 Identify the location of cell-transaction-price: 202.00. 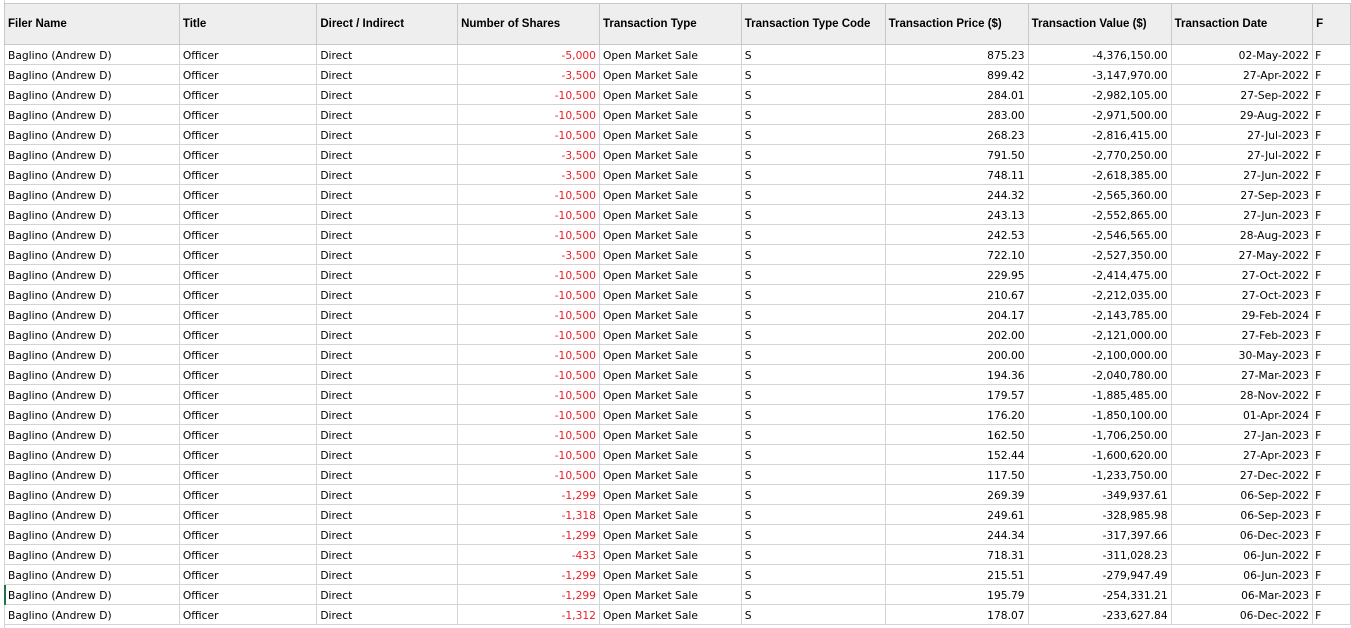
(956, 334).